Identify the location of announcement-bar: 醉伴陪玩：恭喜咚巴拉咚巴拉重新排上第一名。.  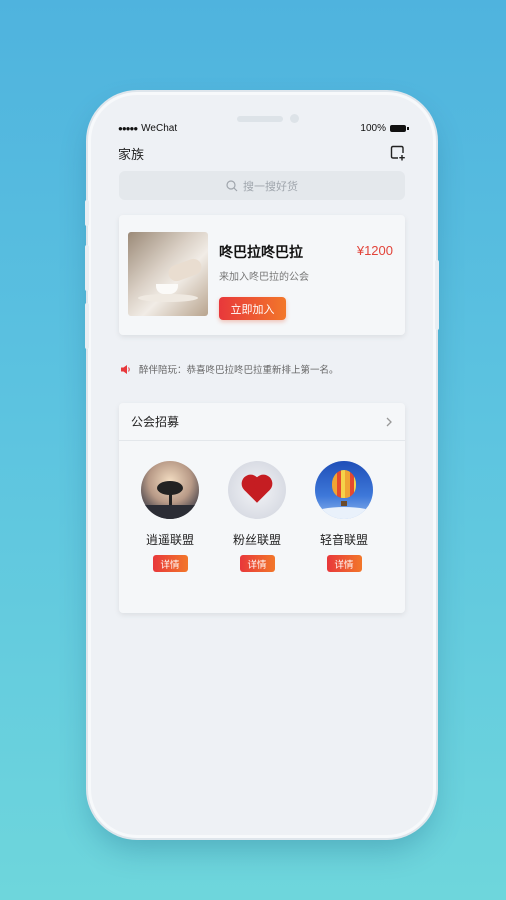
(262, 369).